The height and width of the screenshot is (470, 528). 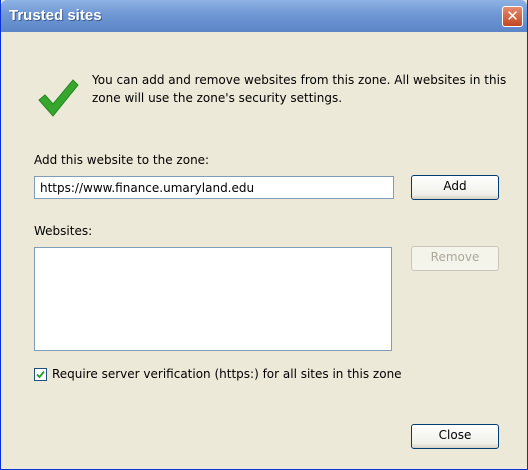 What do you see at coordinates (63, 231) in the screenshot?
I see `websites-label: Websites:` at bounding box center [63, 231].